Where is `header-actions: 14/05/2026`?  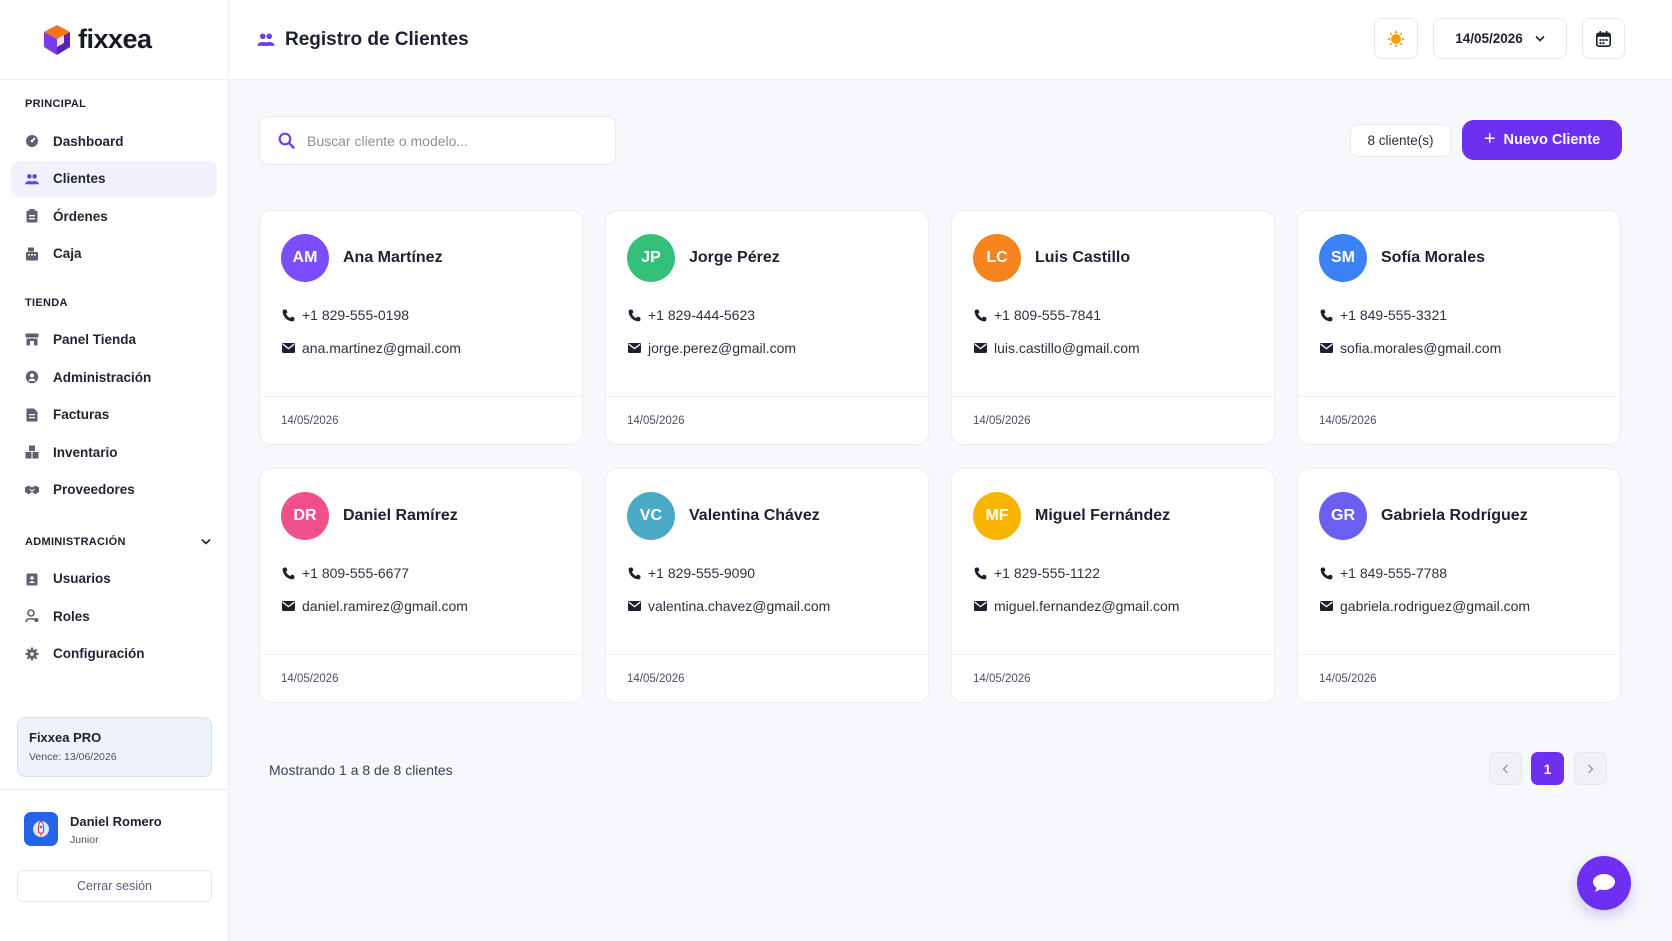 header-actions: 14/05/2026 is located at coordinates (1499, 38).